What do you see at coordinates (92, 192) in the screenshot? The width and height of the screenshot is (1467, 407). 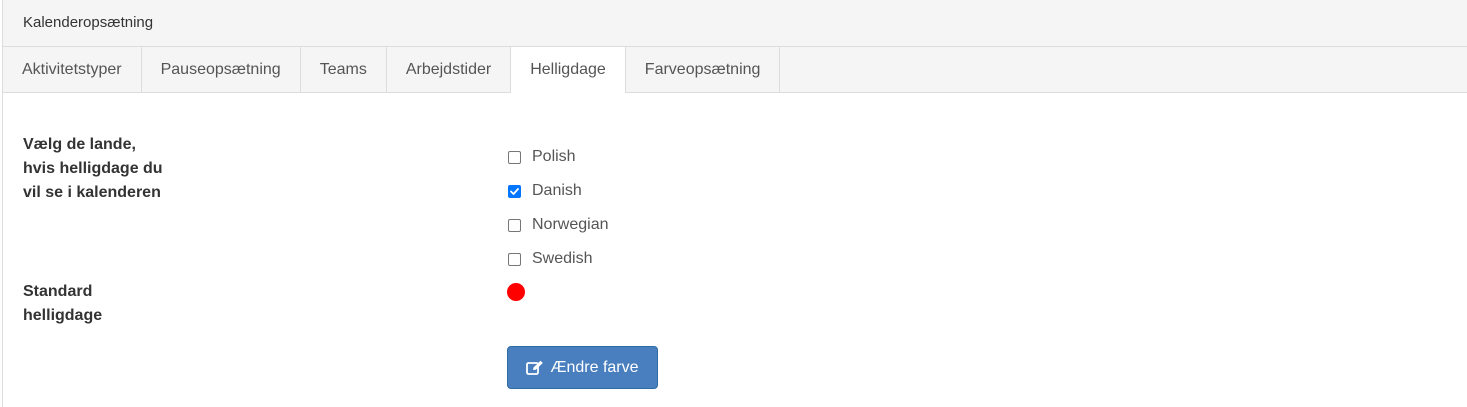 I see `countries-label-line: vil se i kalenderen` at bounding box center [92, 192].